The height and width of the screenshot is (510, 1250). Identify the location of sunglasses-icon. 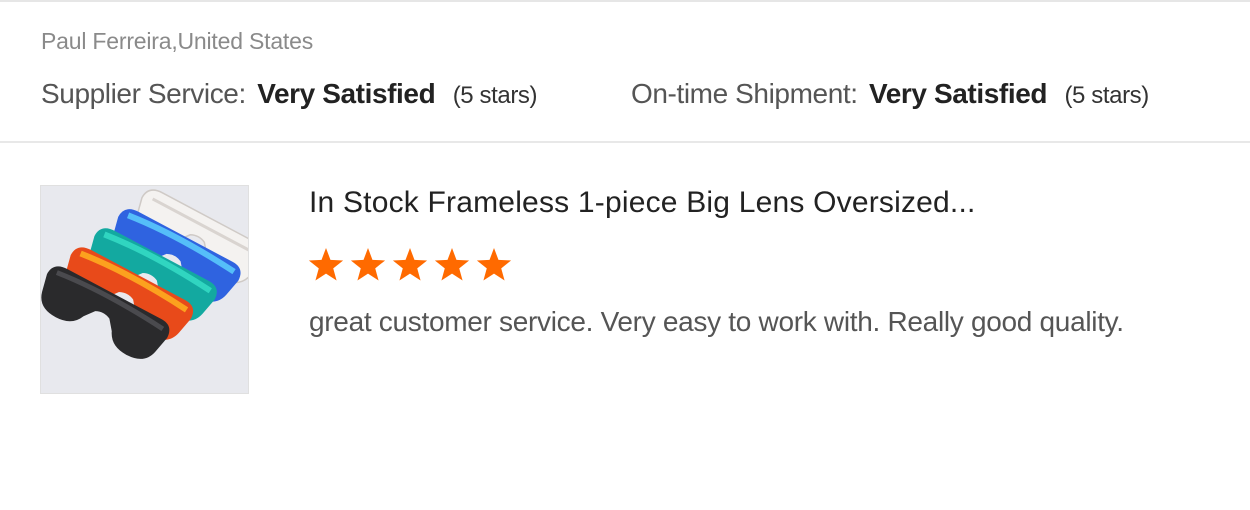
(144, 289).